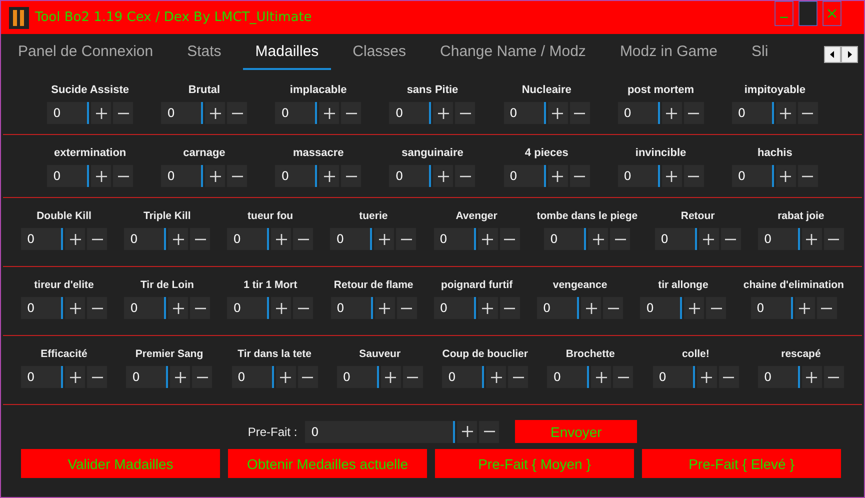  Describe the element at coordinates (287, 54) in the screenshot. I see `tab: Madailles` at that location.